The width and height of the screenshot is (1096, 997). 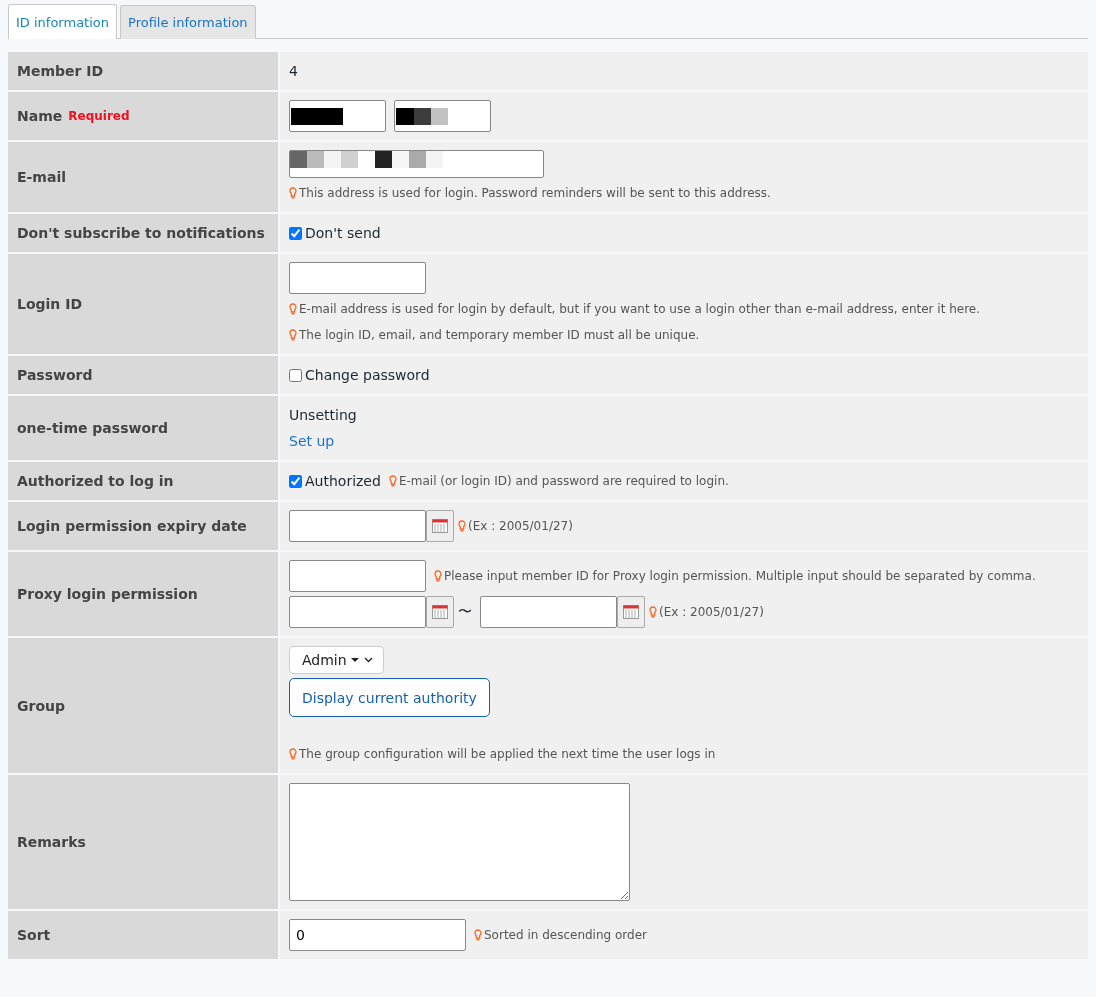 I want to click on field-label: Don't subscribe to notifications, so click(x=141, y=233).